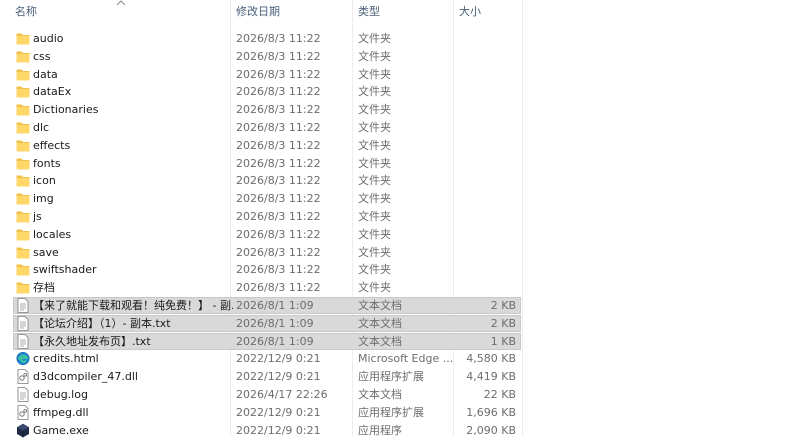 Image resolution: width=800 pixels, height=441 pixels. I want to click on folder-row: Dictionaries 2026/8/3 11:22 文件夹, so click(267, 109).